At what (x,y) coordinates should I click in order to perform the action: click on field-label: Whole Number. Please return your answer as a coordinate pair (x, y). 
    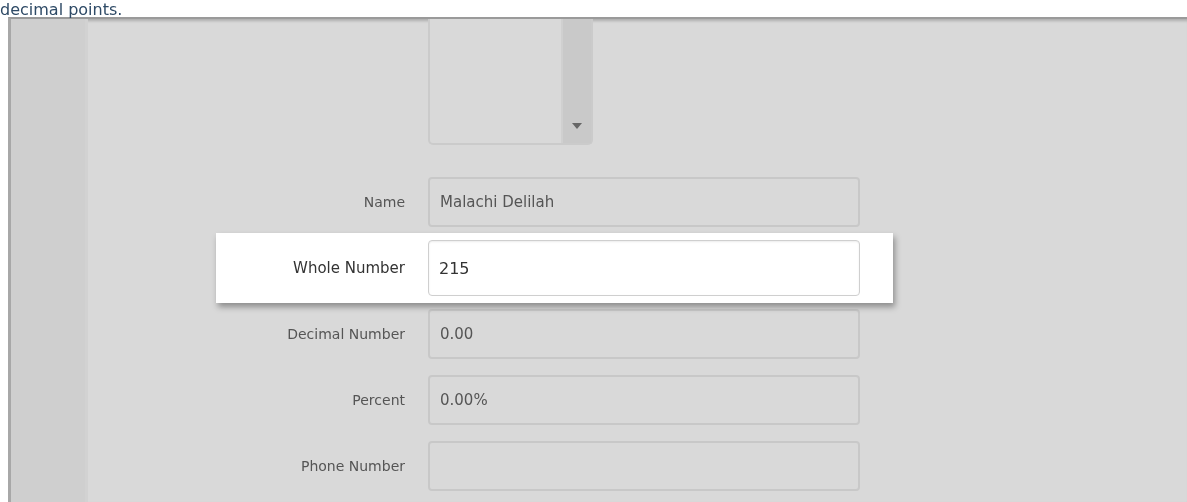
    Looking at the image, I should click on (348, 268).